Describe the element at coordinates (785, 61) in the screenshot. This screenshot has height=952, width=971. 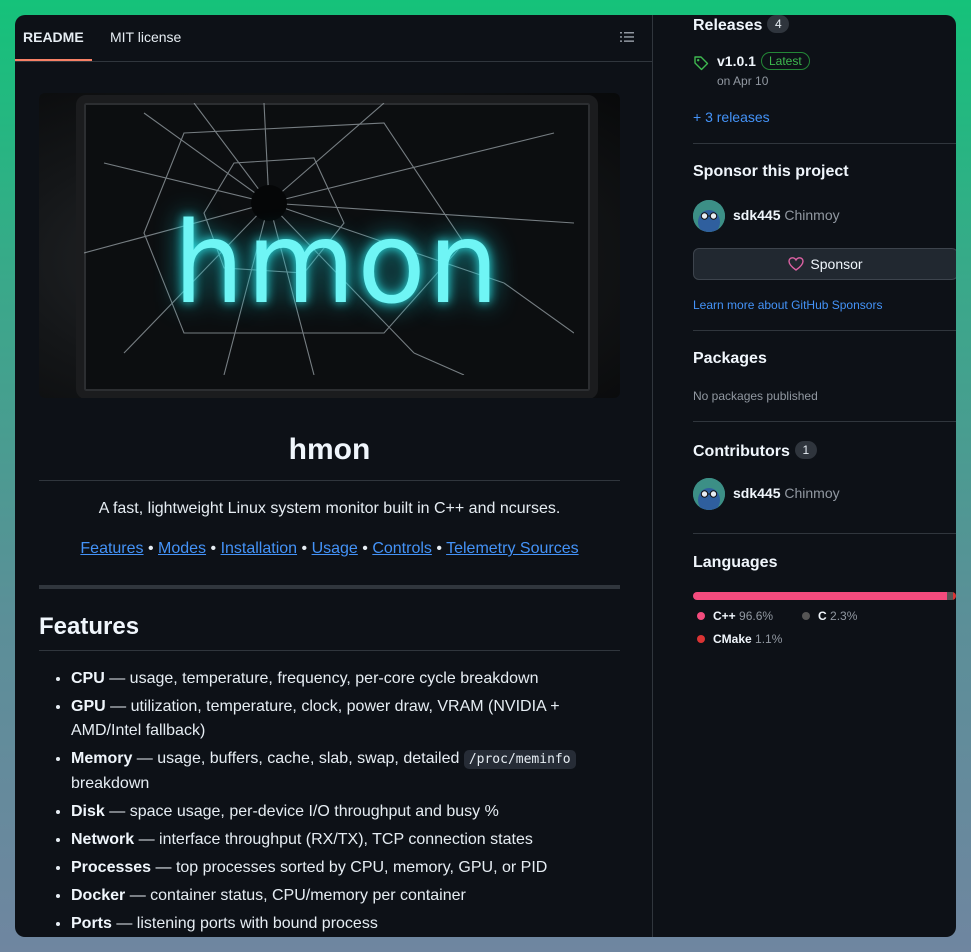
I see `latest-badge: Latest` at that location.